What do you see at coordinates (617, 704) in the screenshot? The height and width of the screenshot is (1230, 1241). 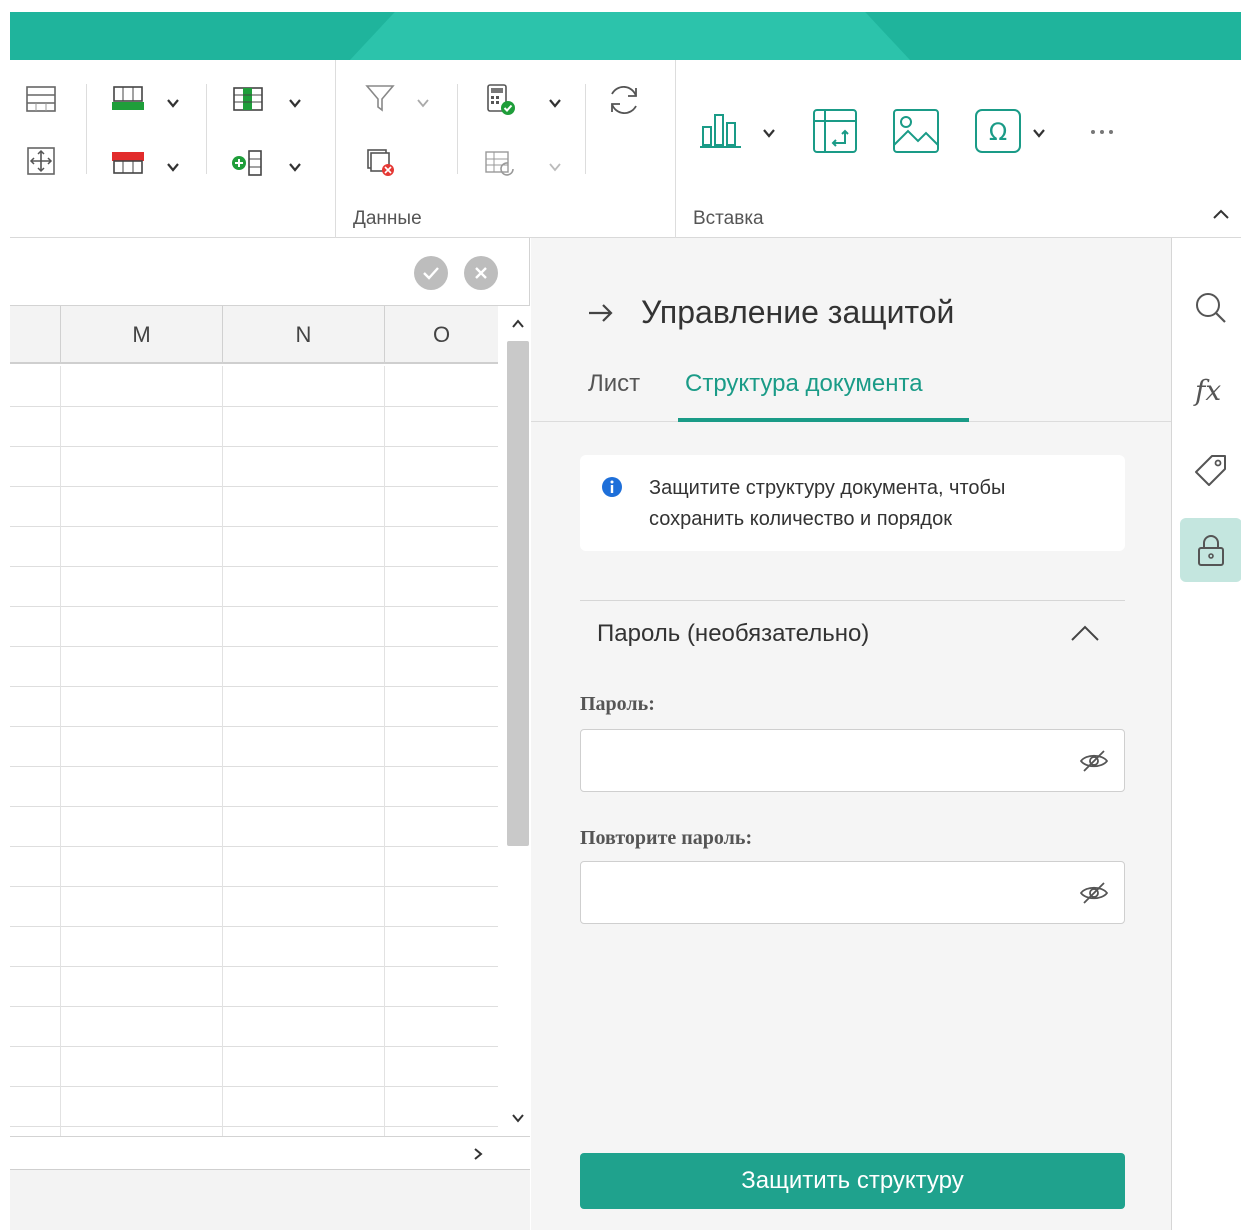 I see `password-label: Пароль:` at bounding box center [617, 704].